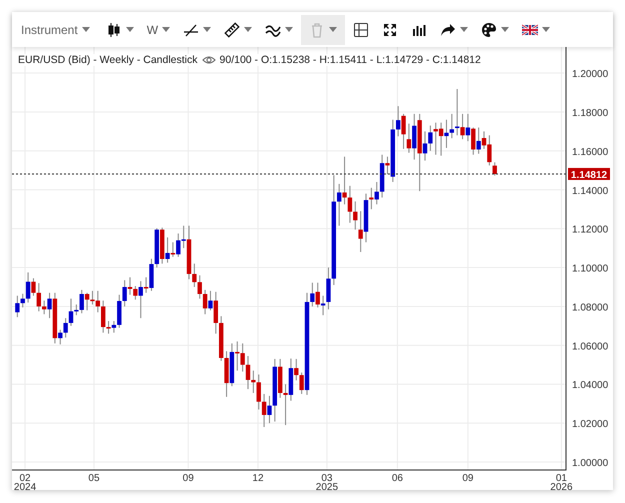  I want to click on x-axis-label: 02, so click(25, 478).